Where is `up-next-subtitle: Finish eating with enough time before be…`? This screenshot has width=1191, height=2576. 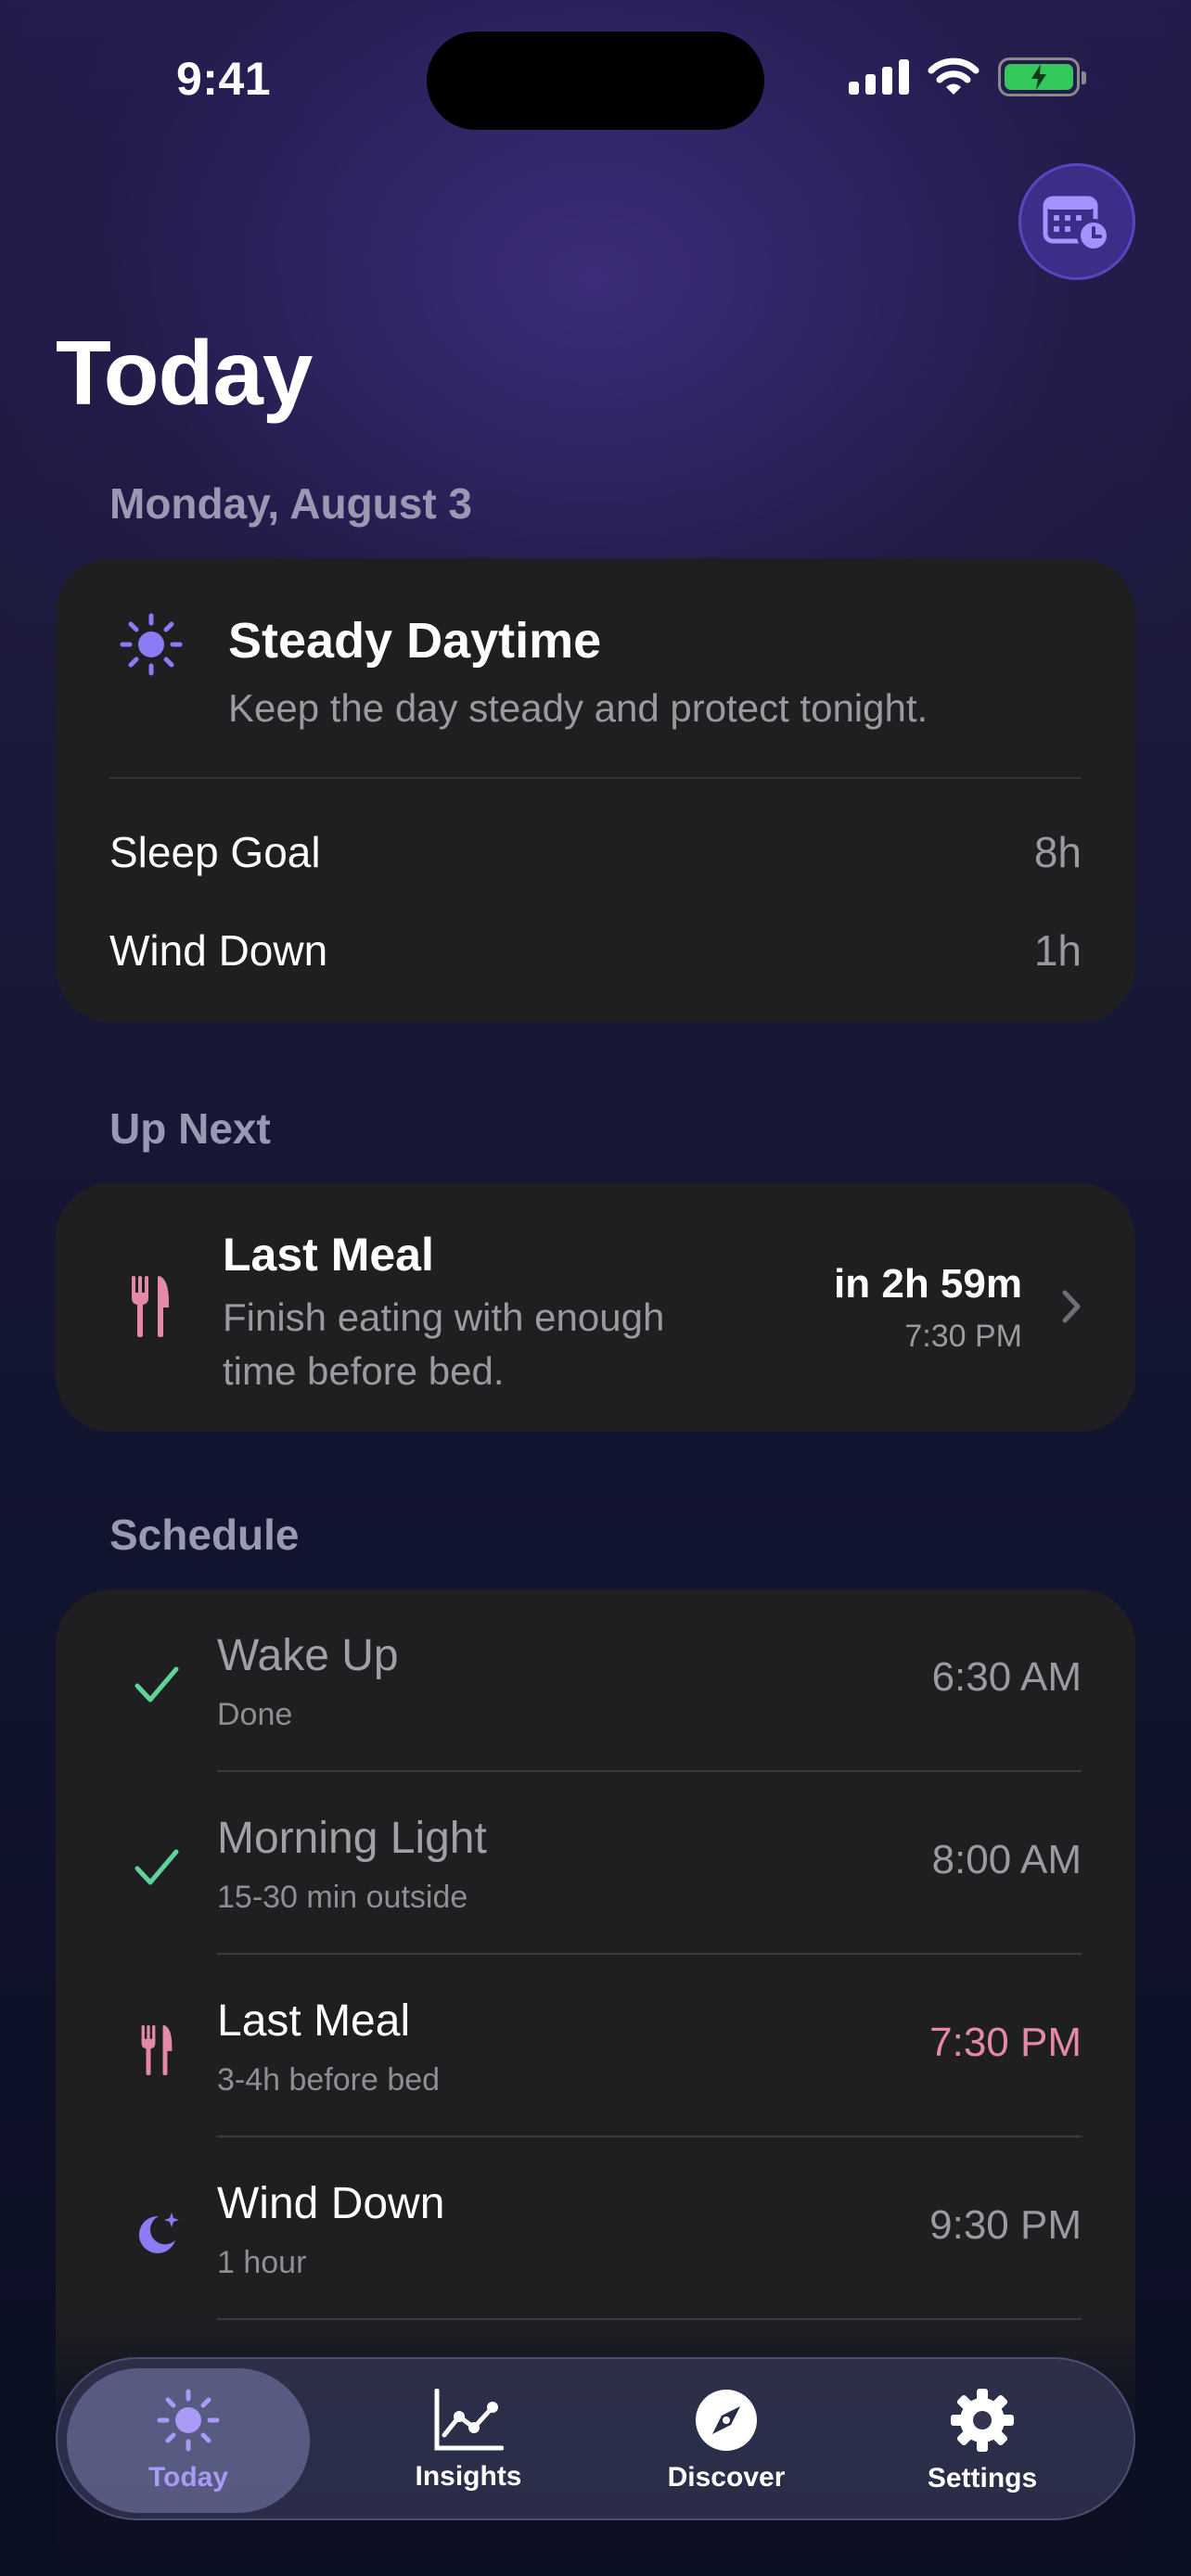 up-next-subtitle: Finish eating with enough time before be… is located at coordinates (444, 1344).